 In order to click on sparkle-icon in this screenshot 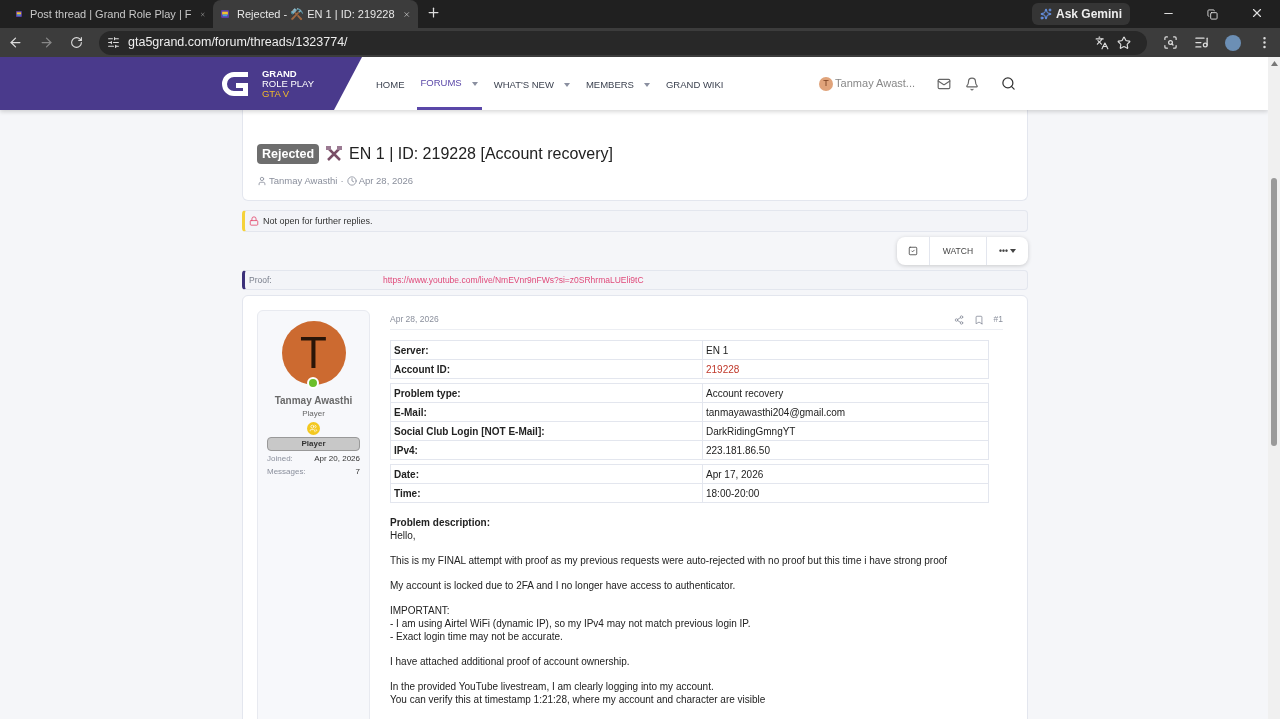, I will do `click(1045, 14)`.